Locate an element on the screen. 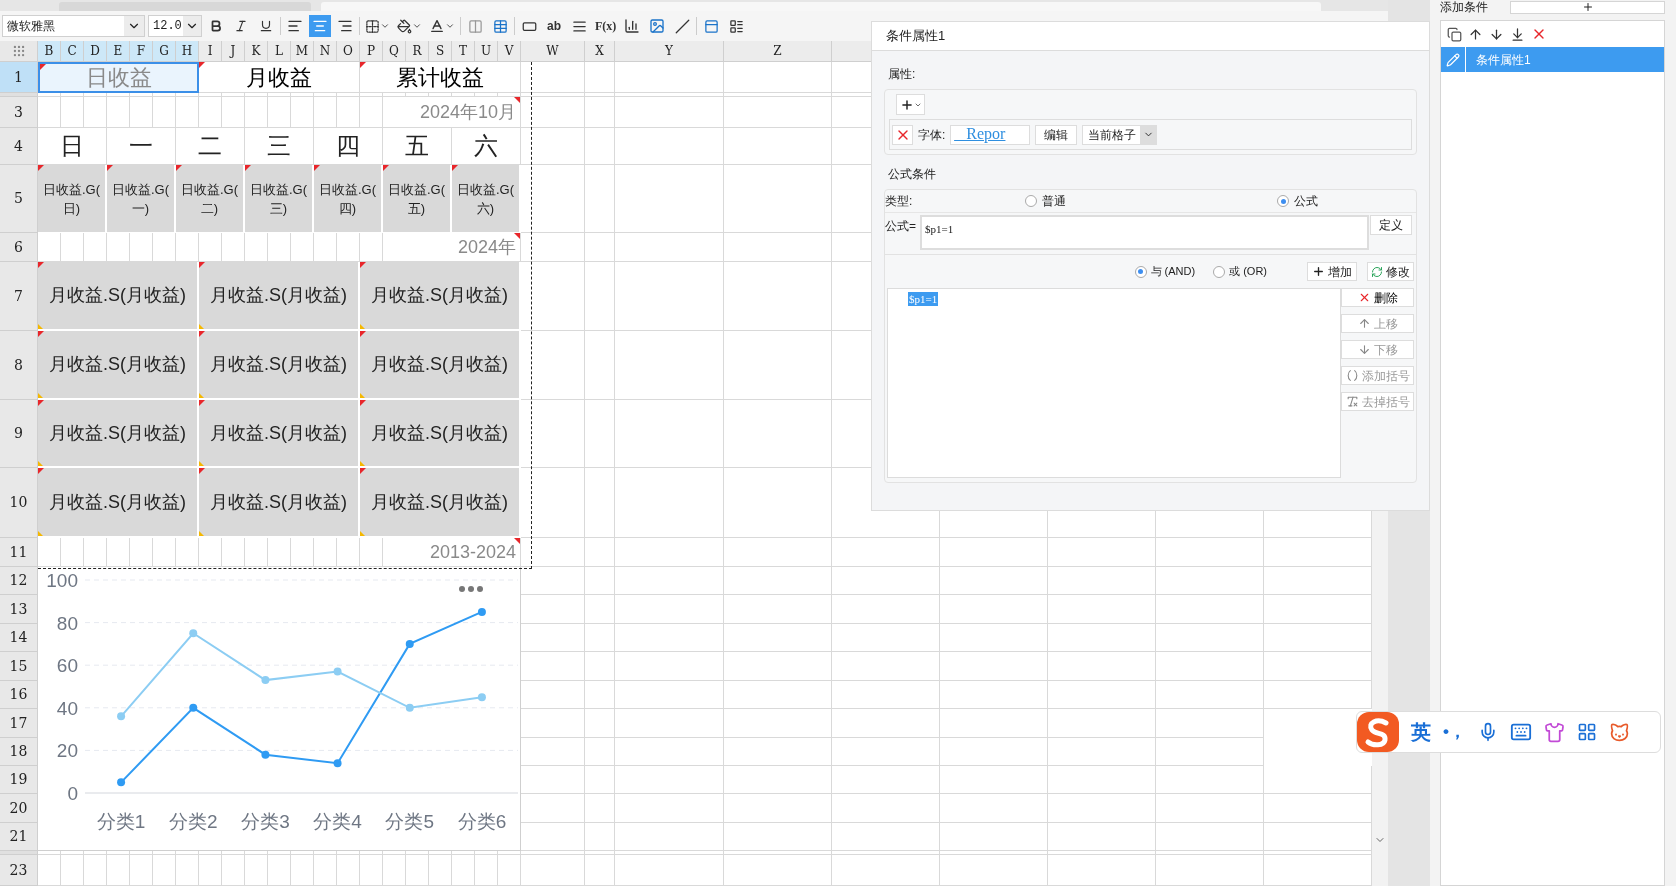 The width and height of the screenshot is (1676, 886). column-header: H is located at coordinates (187, 51).